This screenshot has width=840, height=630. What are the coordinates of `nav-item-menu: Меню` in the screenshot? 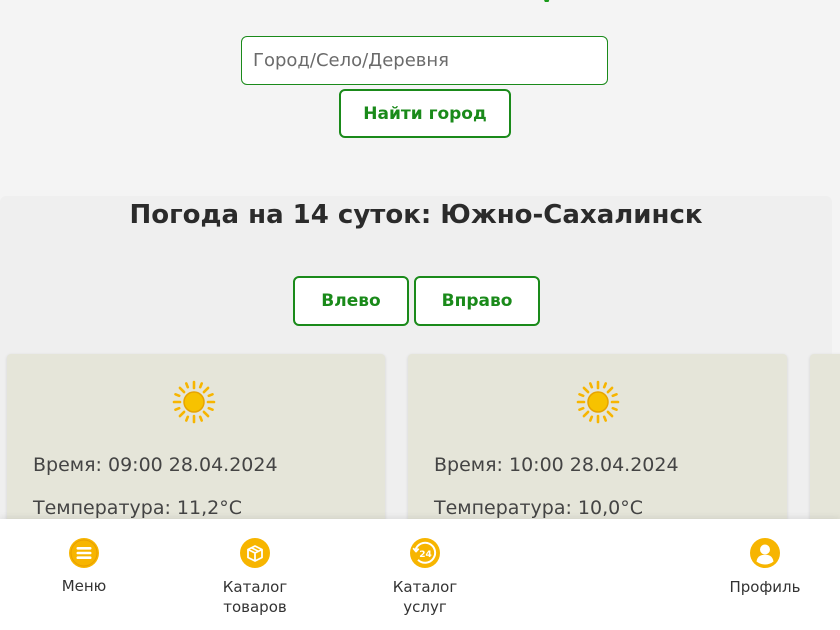 It's located at (84, 566).